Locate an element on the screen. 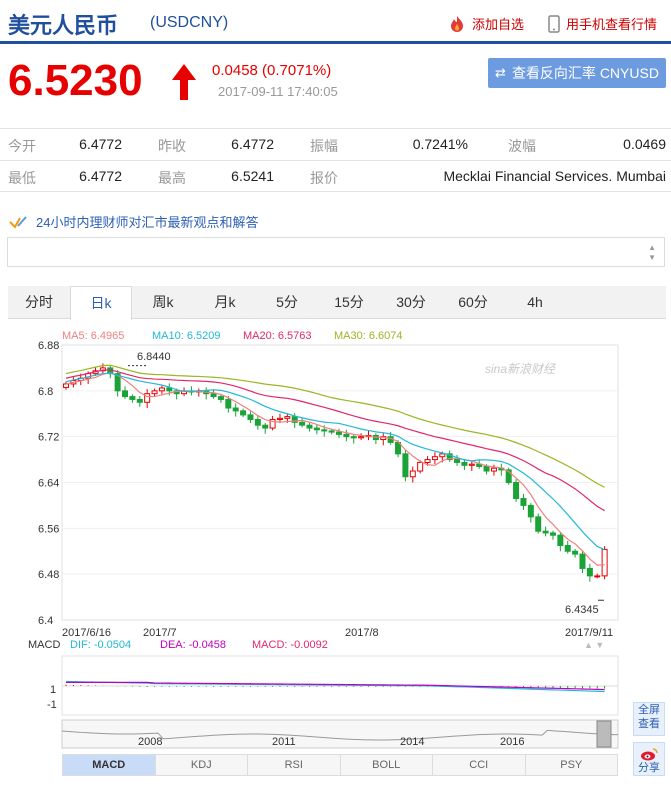 This screenshot has height=787, width=671. overview-year-label: 2014 is located at coordinates (412, 742).